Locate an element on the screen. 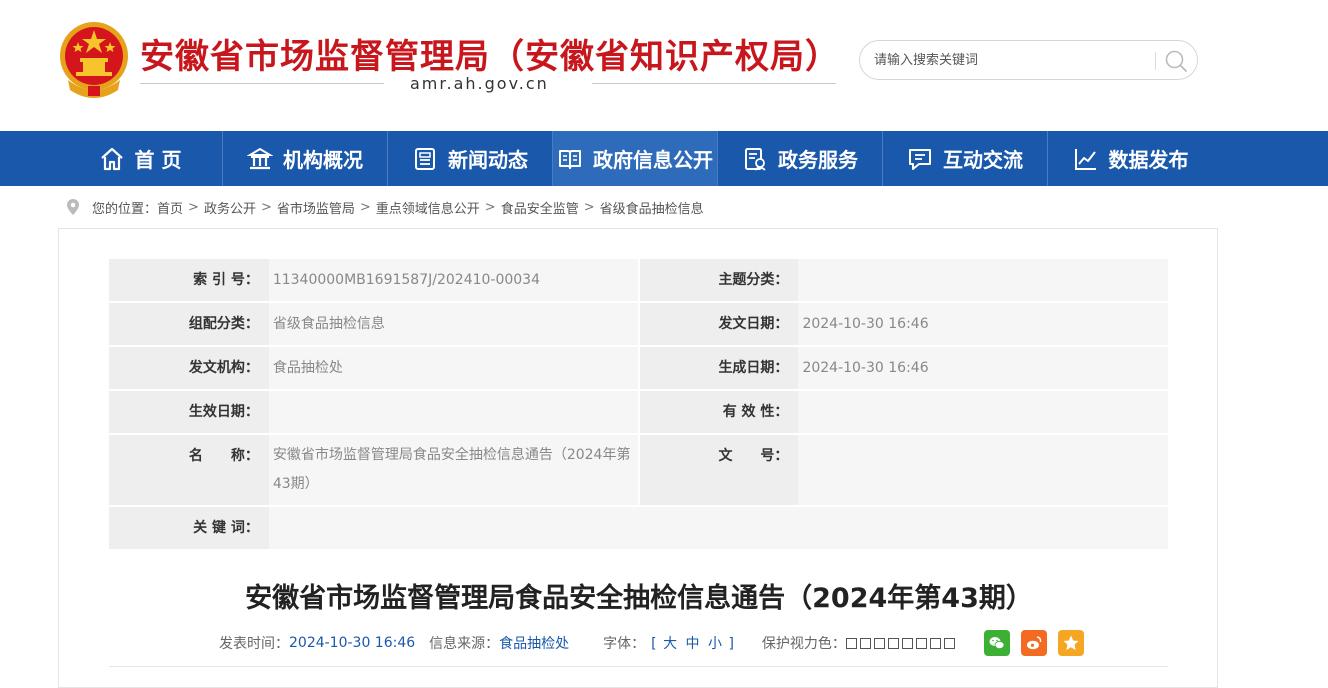  validity-label: 有 效 性： is located at coordinates (718, 412).